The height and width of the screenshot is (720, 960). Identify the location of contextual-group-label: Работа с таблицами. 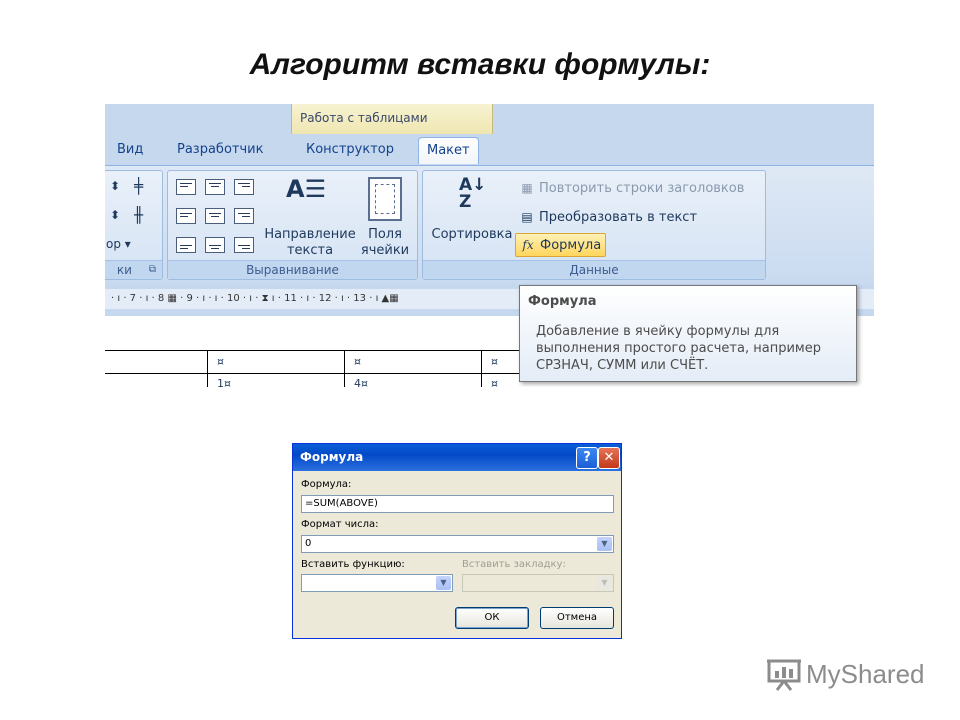
(364, 118).